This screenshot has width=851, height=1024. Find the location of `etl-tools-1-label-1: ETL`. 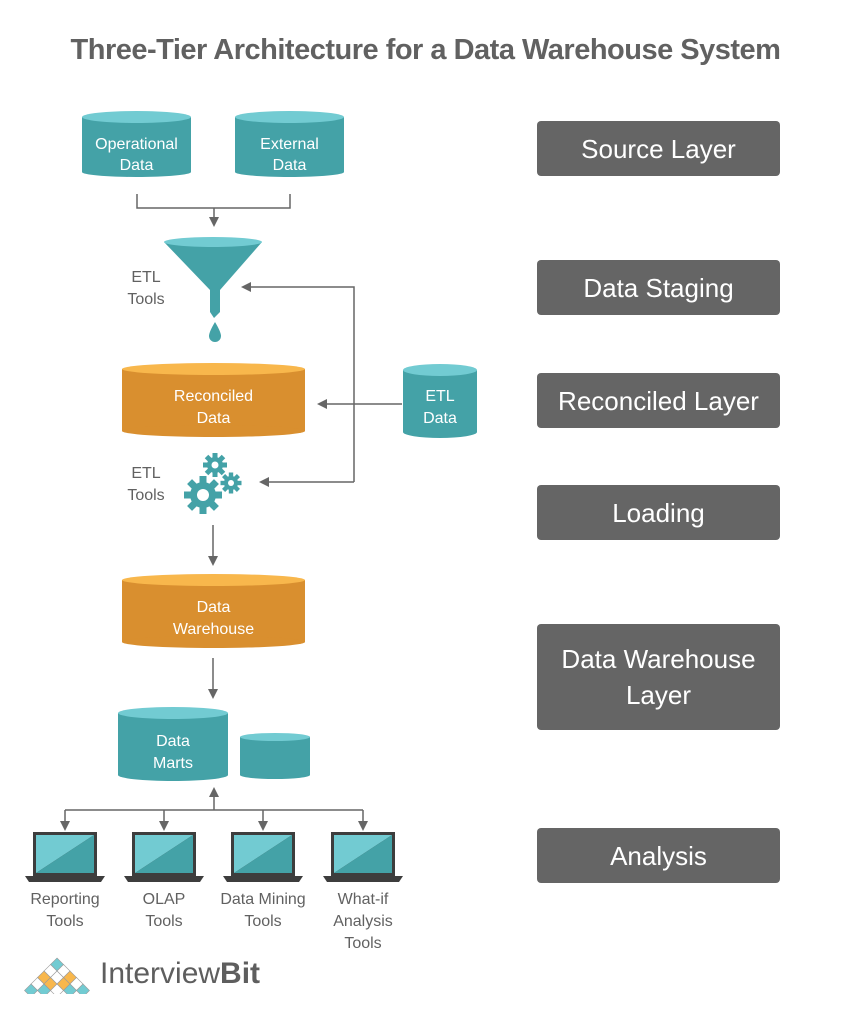

etl-tools-1-label-1: ETL is located at coordinates (145, 277).